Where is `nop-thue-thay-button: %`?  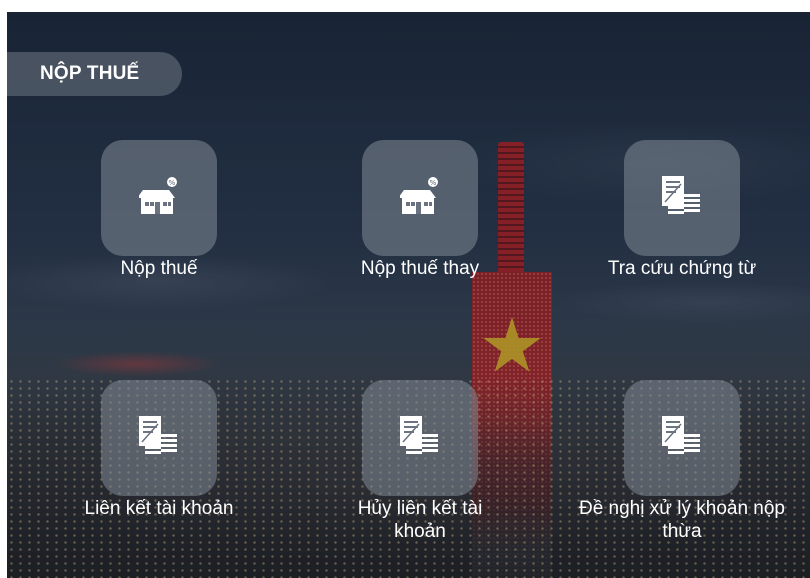
nop-thue-thay-button: % is located at coordinates (420, 198).